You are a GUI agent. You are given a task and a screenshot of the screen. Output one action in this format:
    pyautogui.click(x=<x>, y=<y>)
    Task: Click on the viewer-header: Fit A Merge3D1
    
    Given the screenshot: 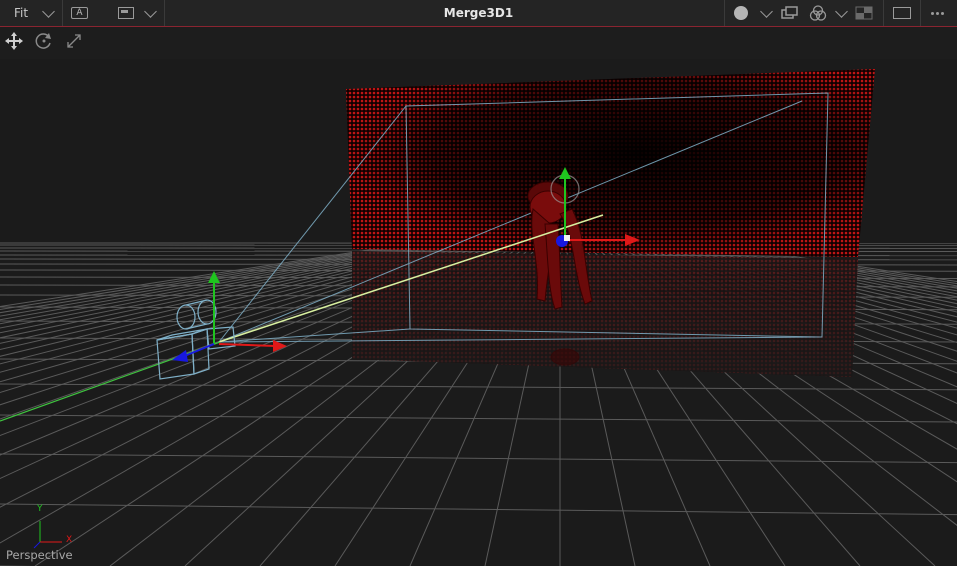 What is the action you would take?
    pyautogui.click(x=478, y=13)
    